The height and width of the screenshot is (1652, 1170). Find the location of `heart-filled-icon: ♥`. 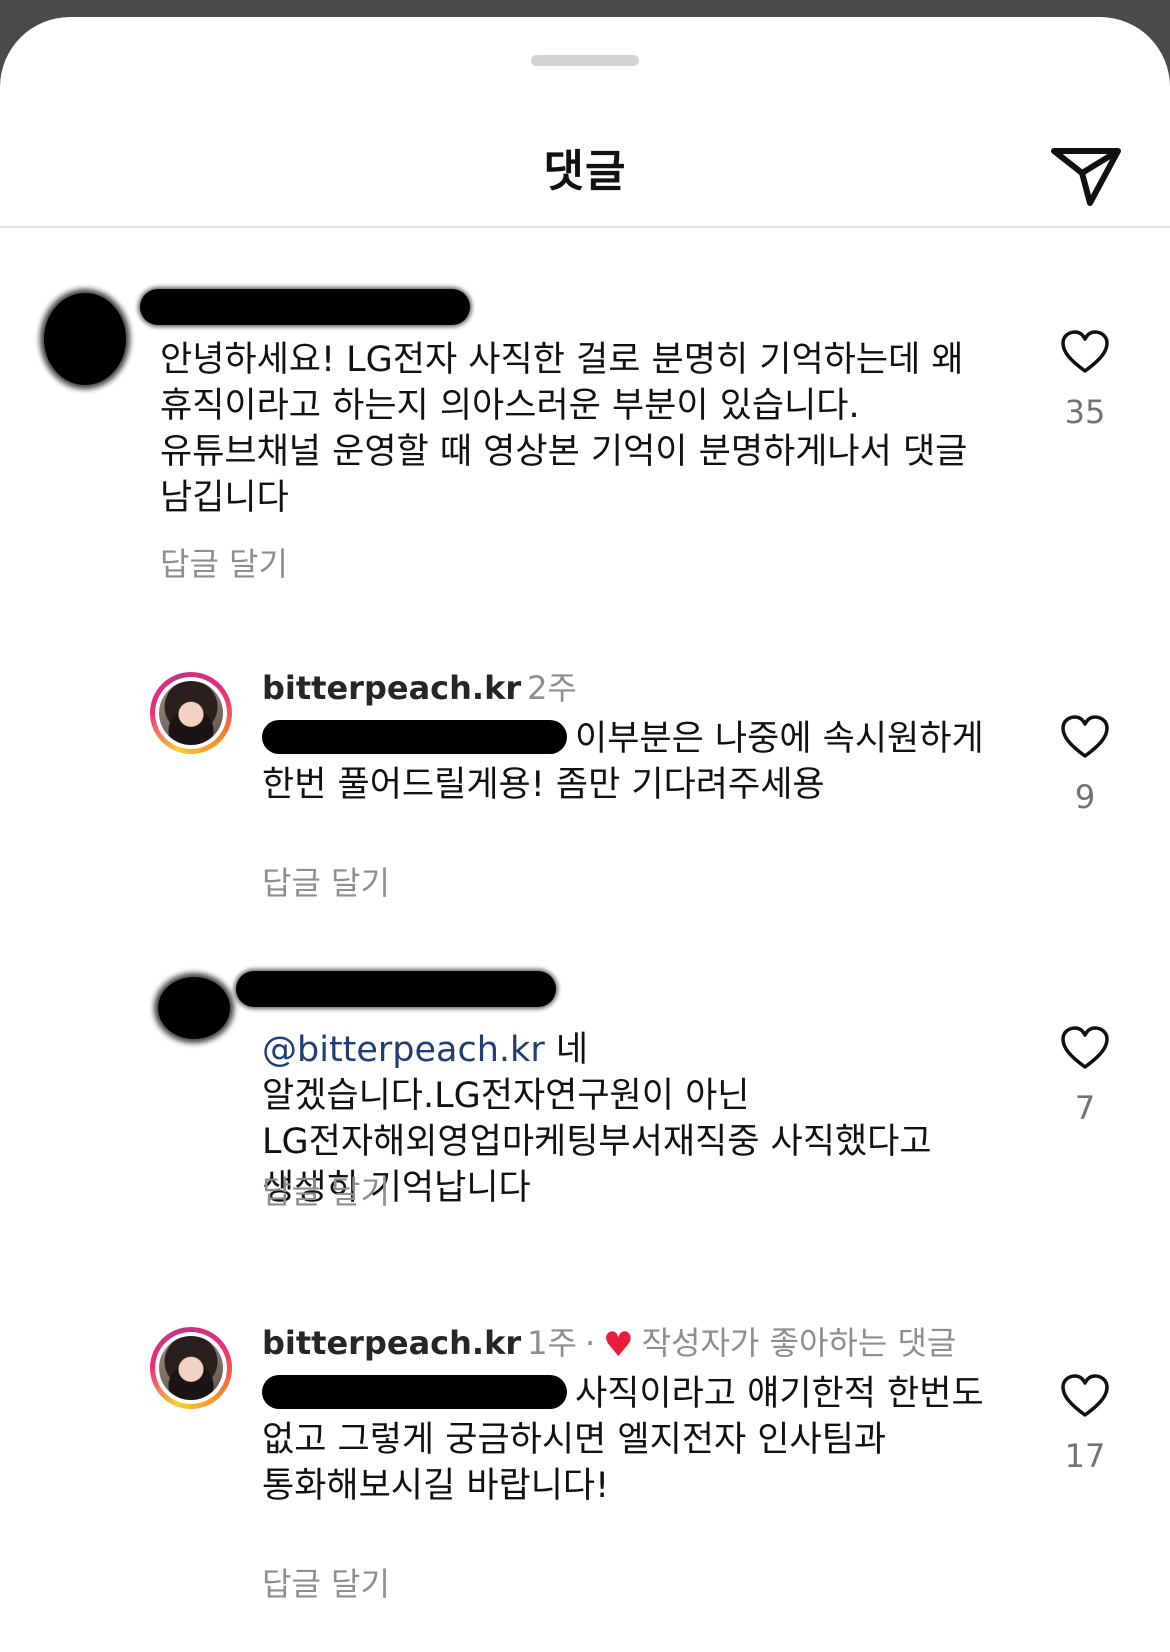

heart-filled-icon: ♥ is located at coordinates (618, 1345).